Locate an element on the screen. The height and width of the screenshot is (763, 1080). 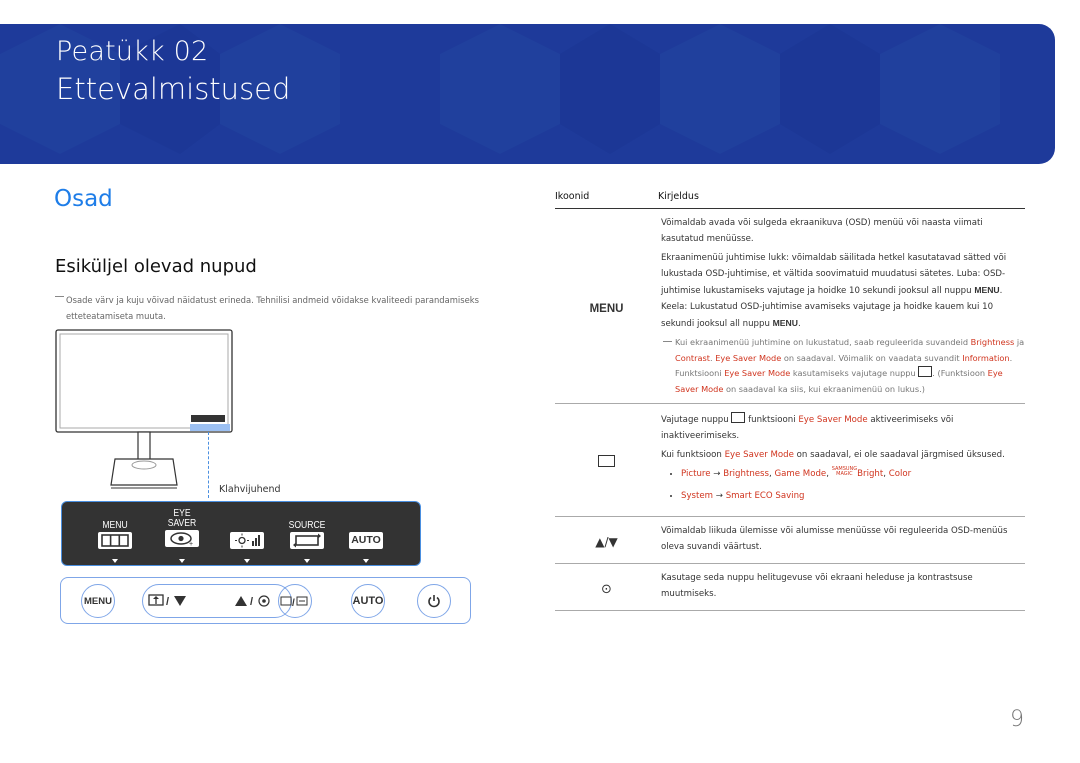
page-number: 9 is located at coordinates (1017, 719).